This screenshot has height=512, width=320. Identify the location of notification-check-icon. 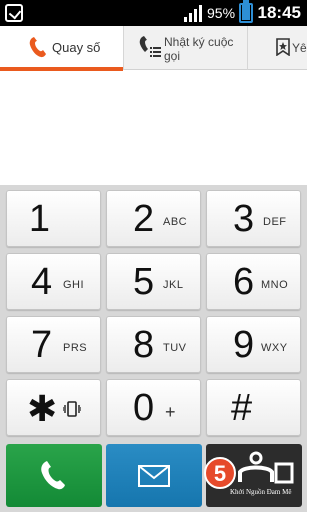
(14, 13).